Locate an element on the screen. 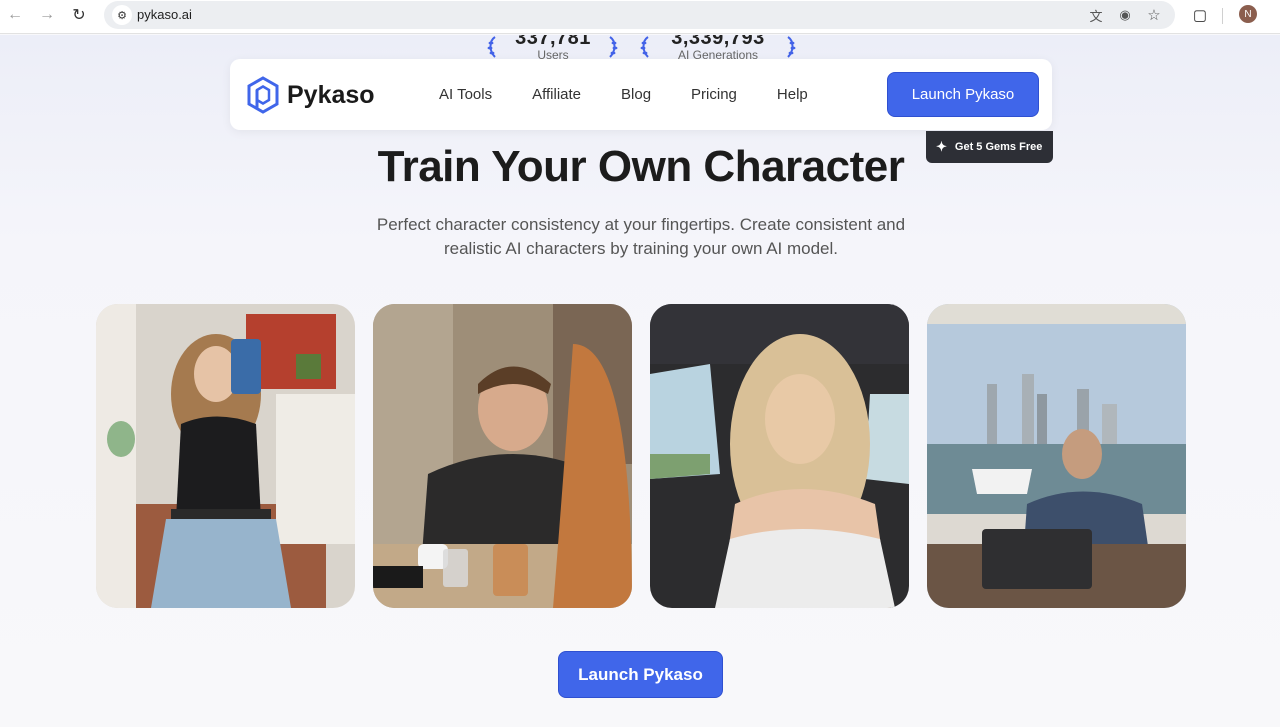  toolbar-divider is located at coordinates (1222, 16).